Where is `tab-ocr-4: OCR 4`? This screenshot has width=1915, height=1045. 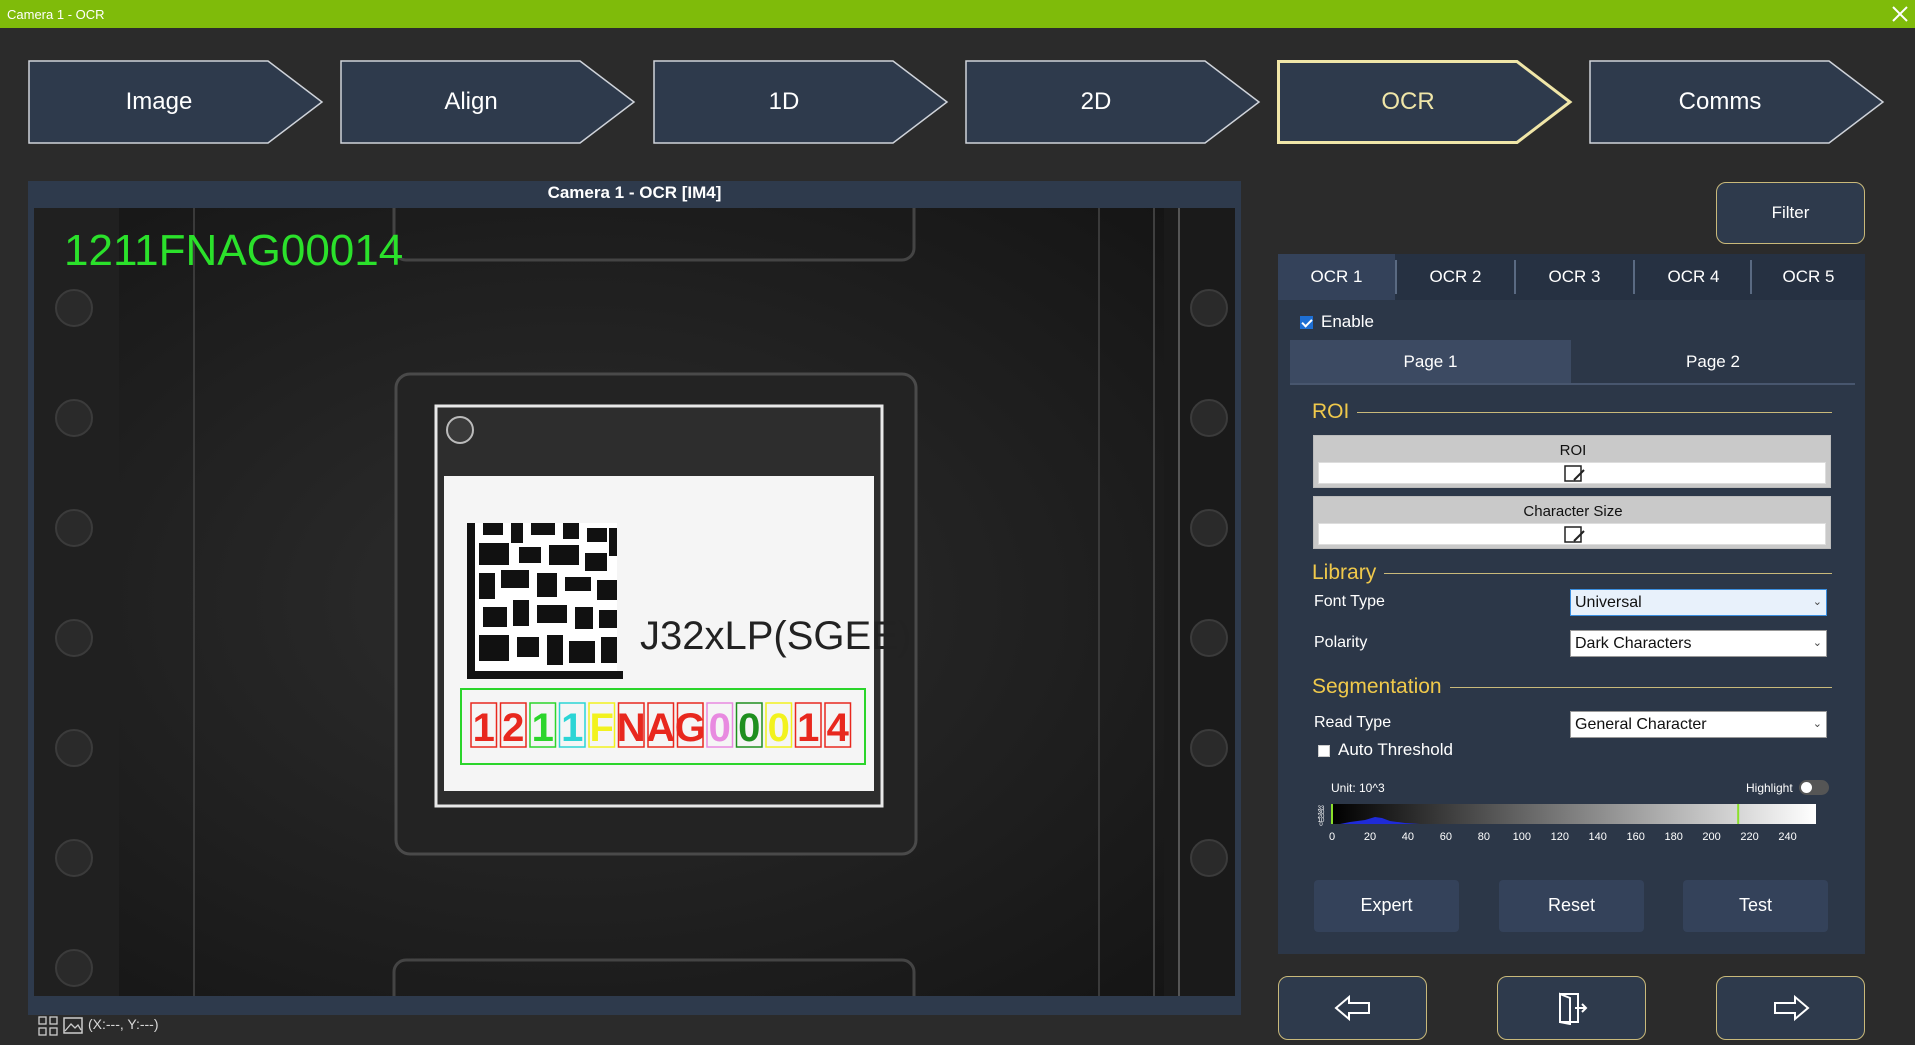
tab-ocr-4: OCR 4 is located at coordinates (1693, 277).